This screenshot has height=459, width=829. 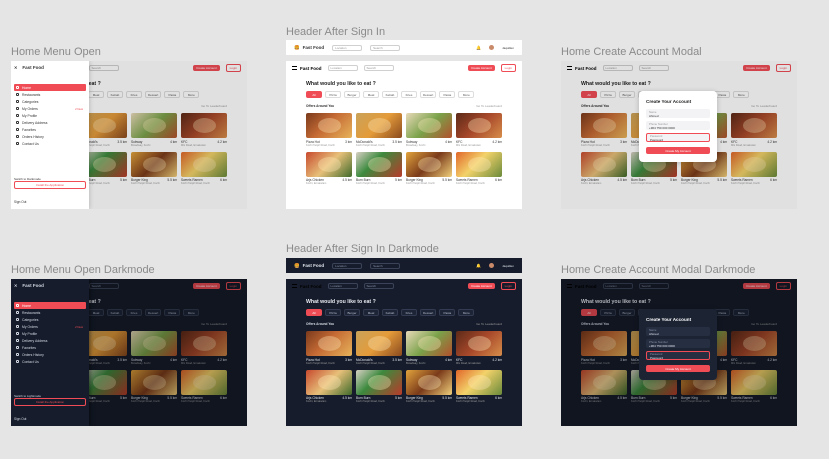 I want to click on logo: 🍔 Fast Food, so click(x=309, y=48).